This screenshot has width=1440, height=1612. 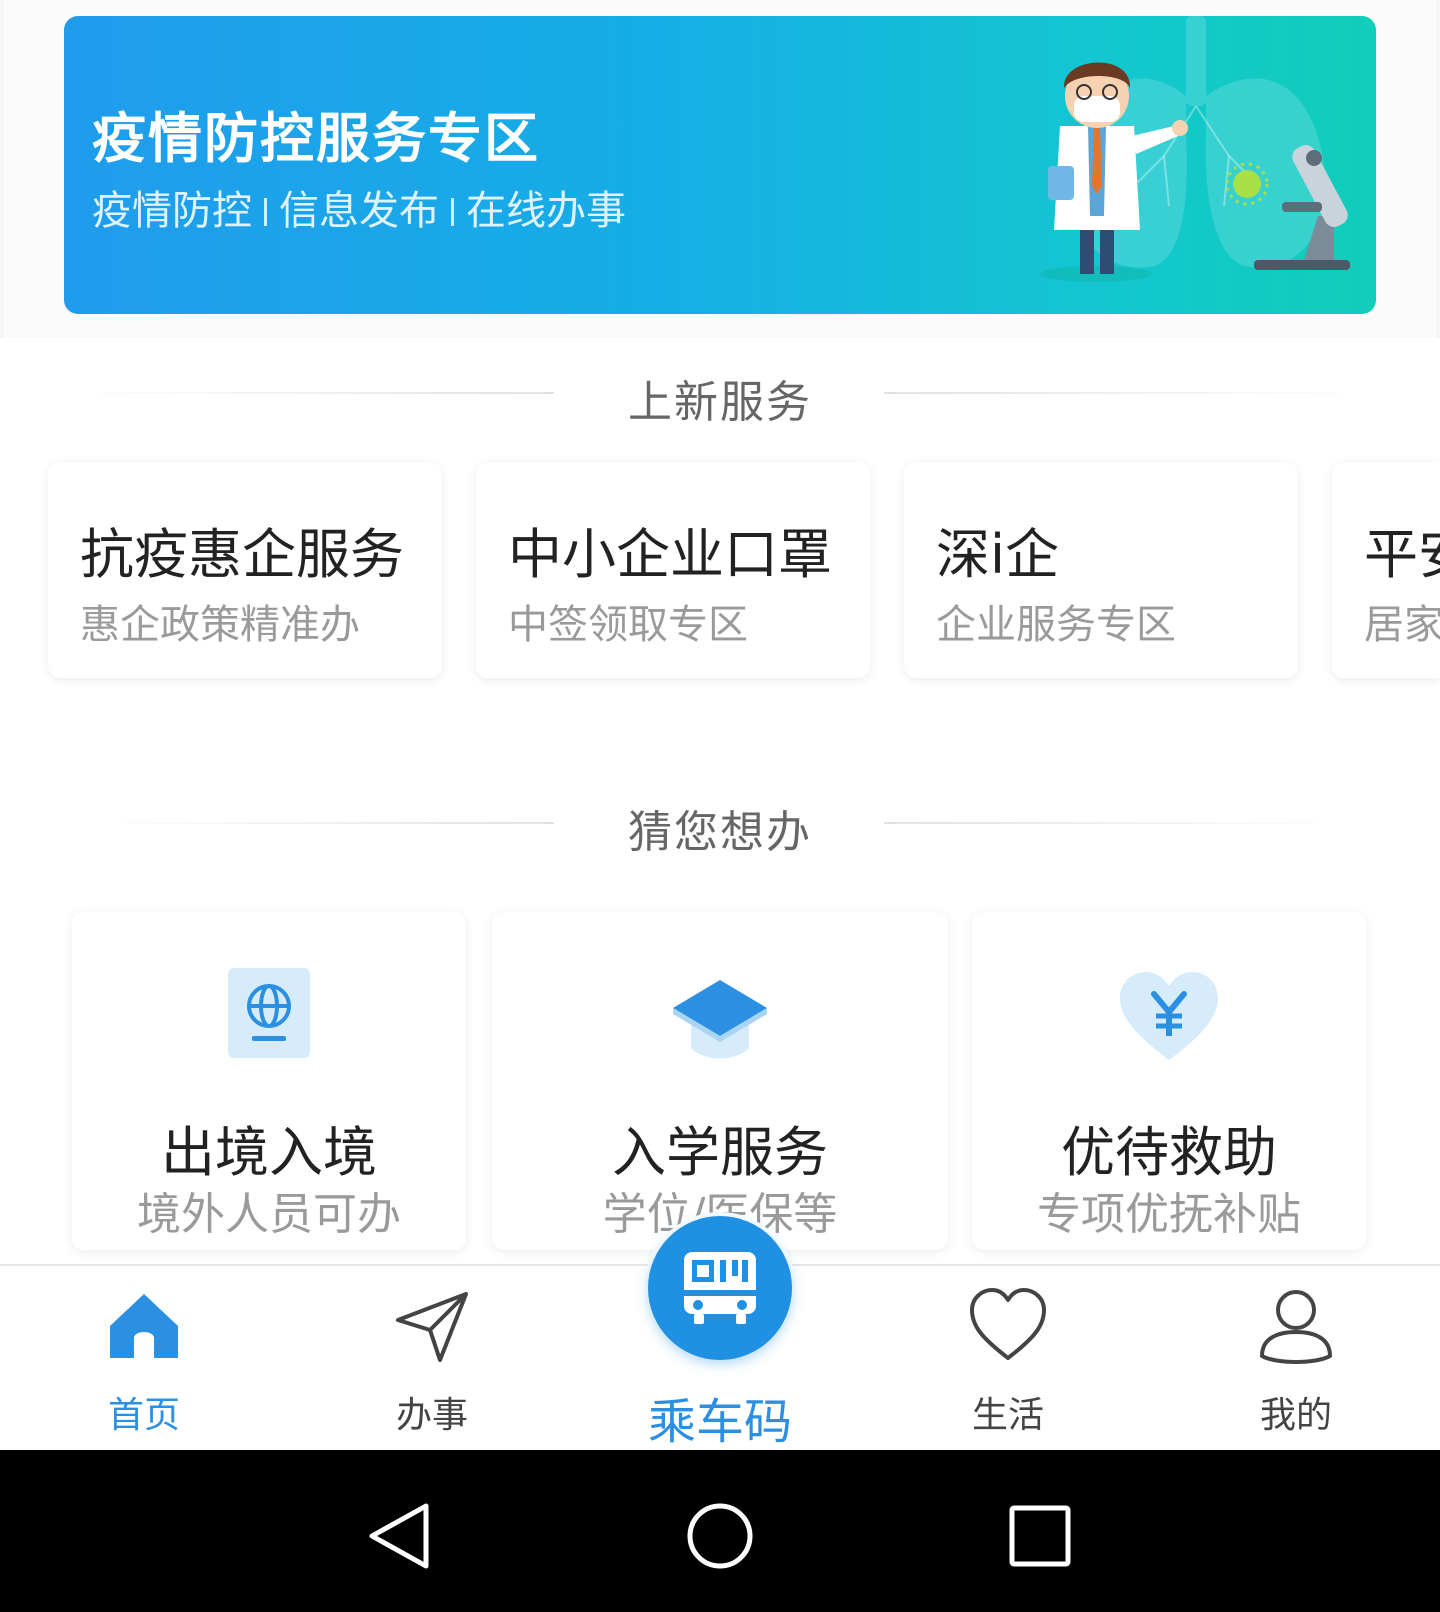 What do you see at coordinates (1040, 1536) in the screenshot?
I see `recent-apps-icon` at bounding box center [1040, 1536].